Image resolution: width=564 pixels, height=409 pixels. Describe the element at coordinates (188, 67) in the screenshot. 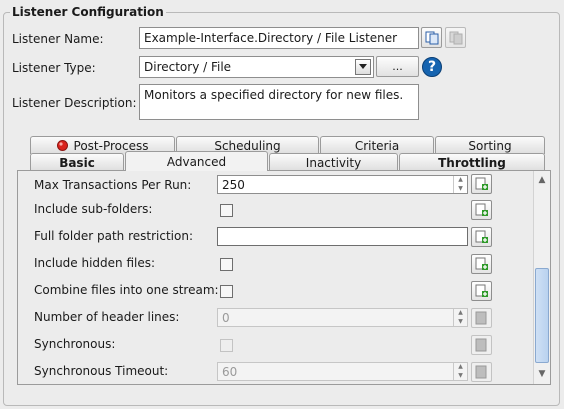

I see `listener-type-value: Directory / File` at that location.